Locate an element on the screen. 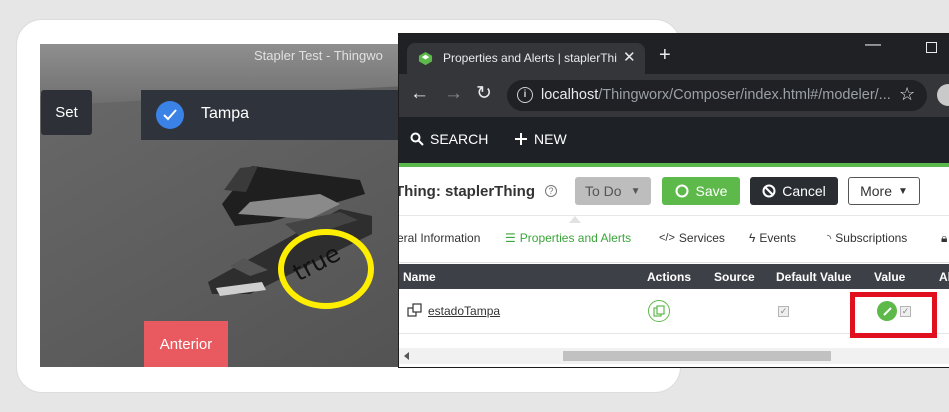 The height and width of the screenshot is (412, 949). active-tab-indicator is located at coordinates (575, 219).